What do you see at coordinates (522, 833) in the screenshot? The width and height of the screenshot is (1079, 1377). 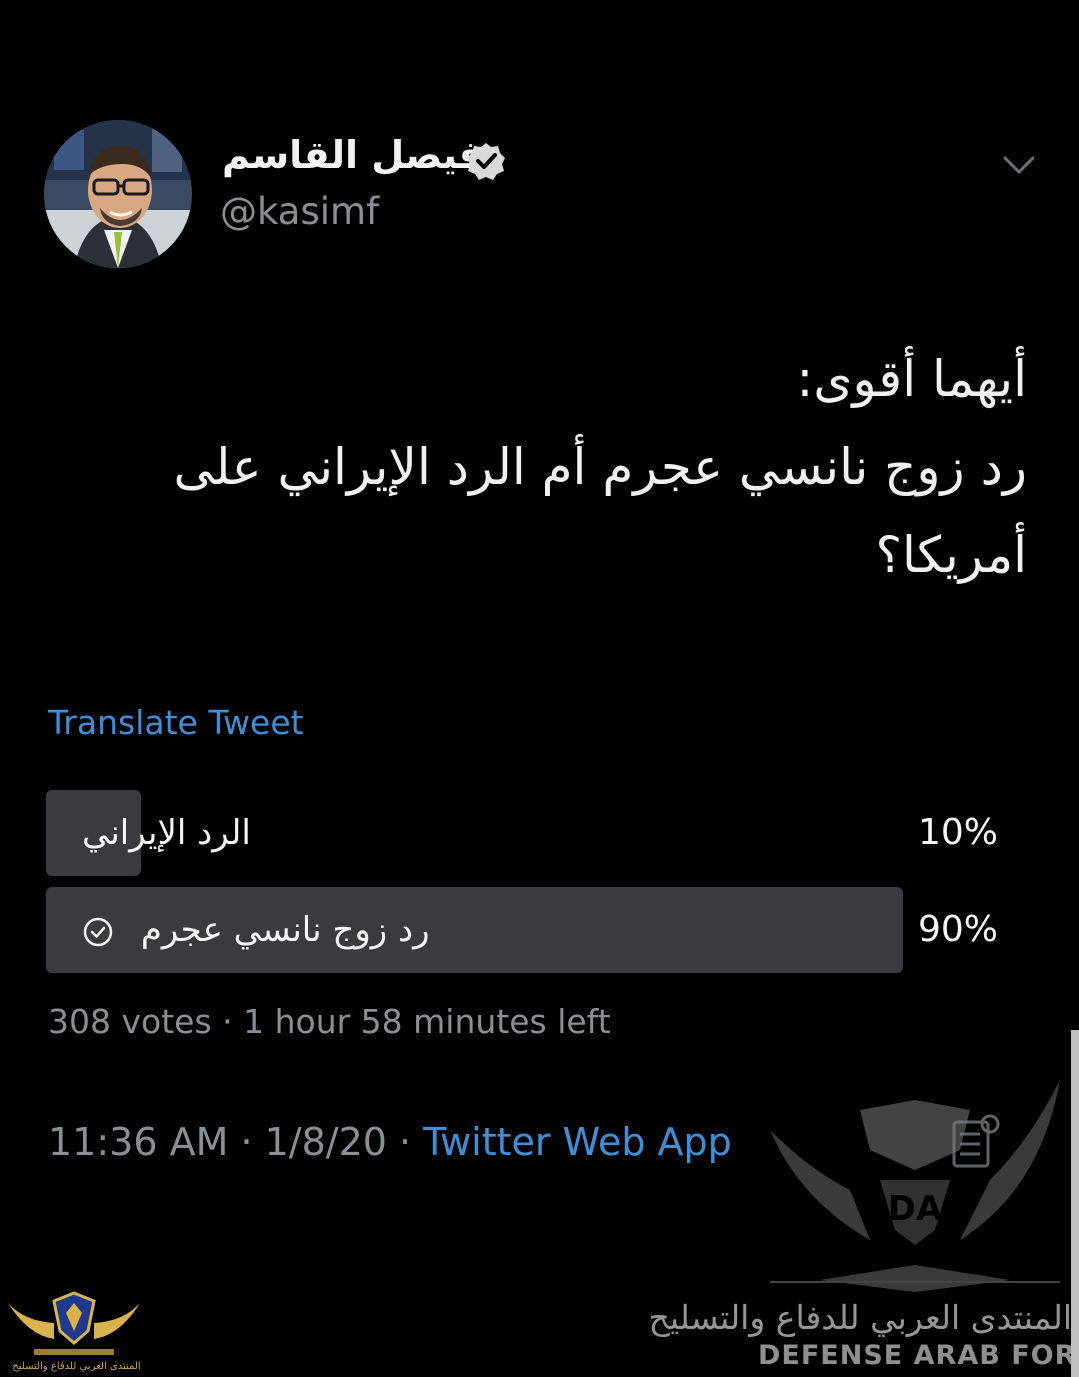 I see `poll-option: الرد الإيراني 10%` at bounding box center [522, 833].